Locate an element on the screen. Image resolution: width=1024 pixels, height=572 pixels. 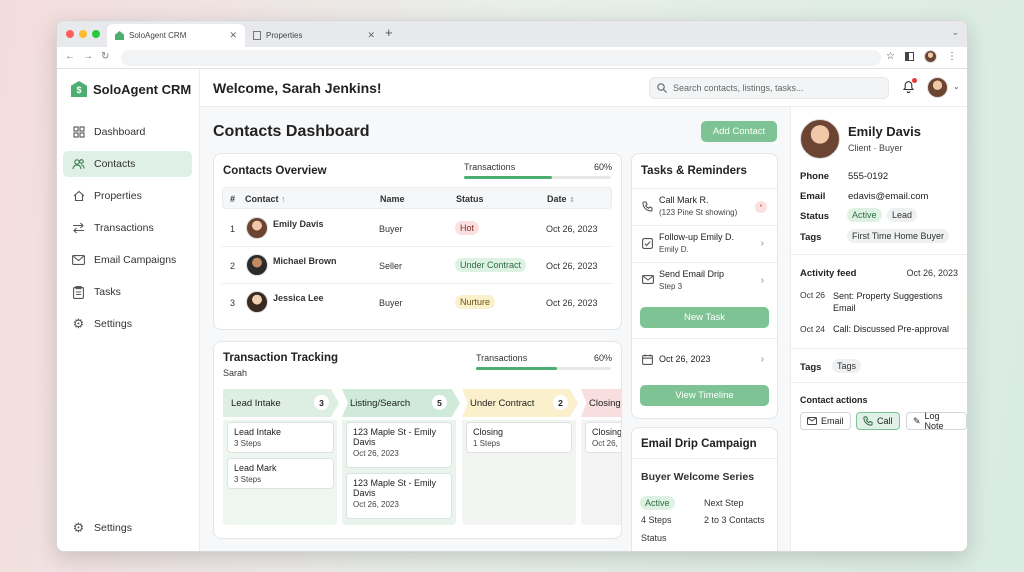
sort-icon: ⇕ is located at coordinates (572, 200).